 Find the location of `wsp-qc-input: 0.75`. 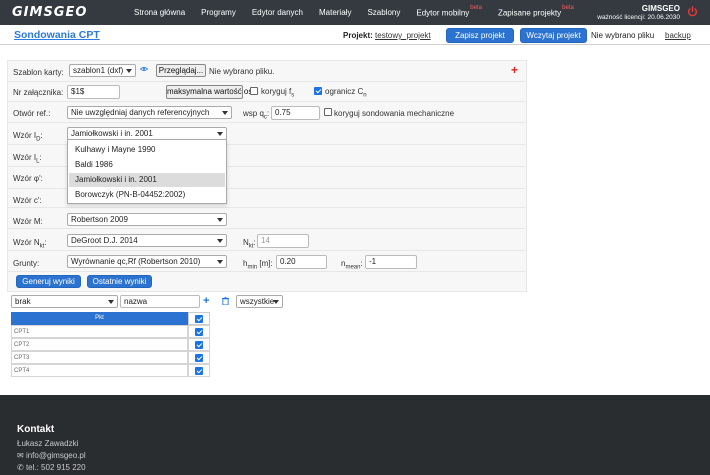

wsp-qc-input: 0.75 is located at coordinates (295, 113).